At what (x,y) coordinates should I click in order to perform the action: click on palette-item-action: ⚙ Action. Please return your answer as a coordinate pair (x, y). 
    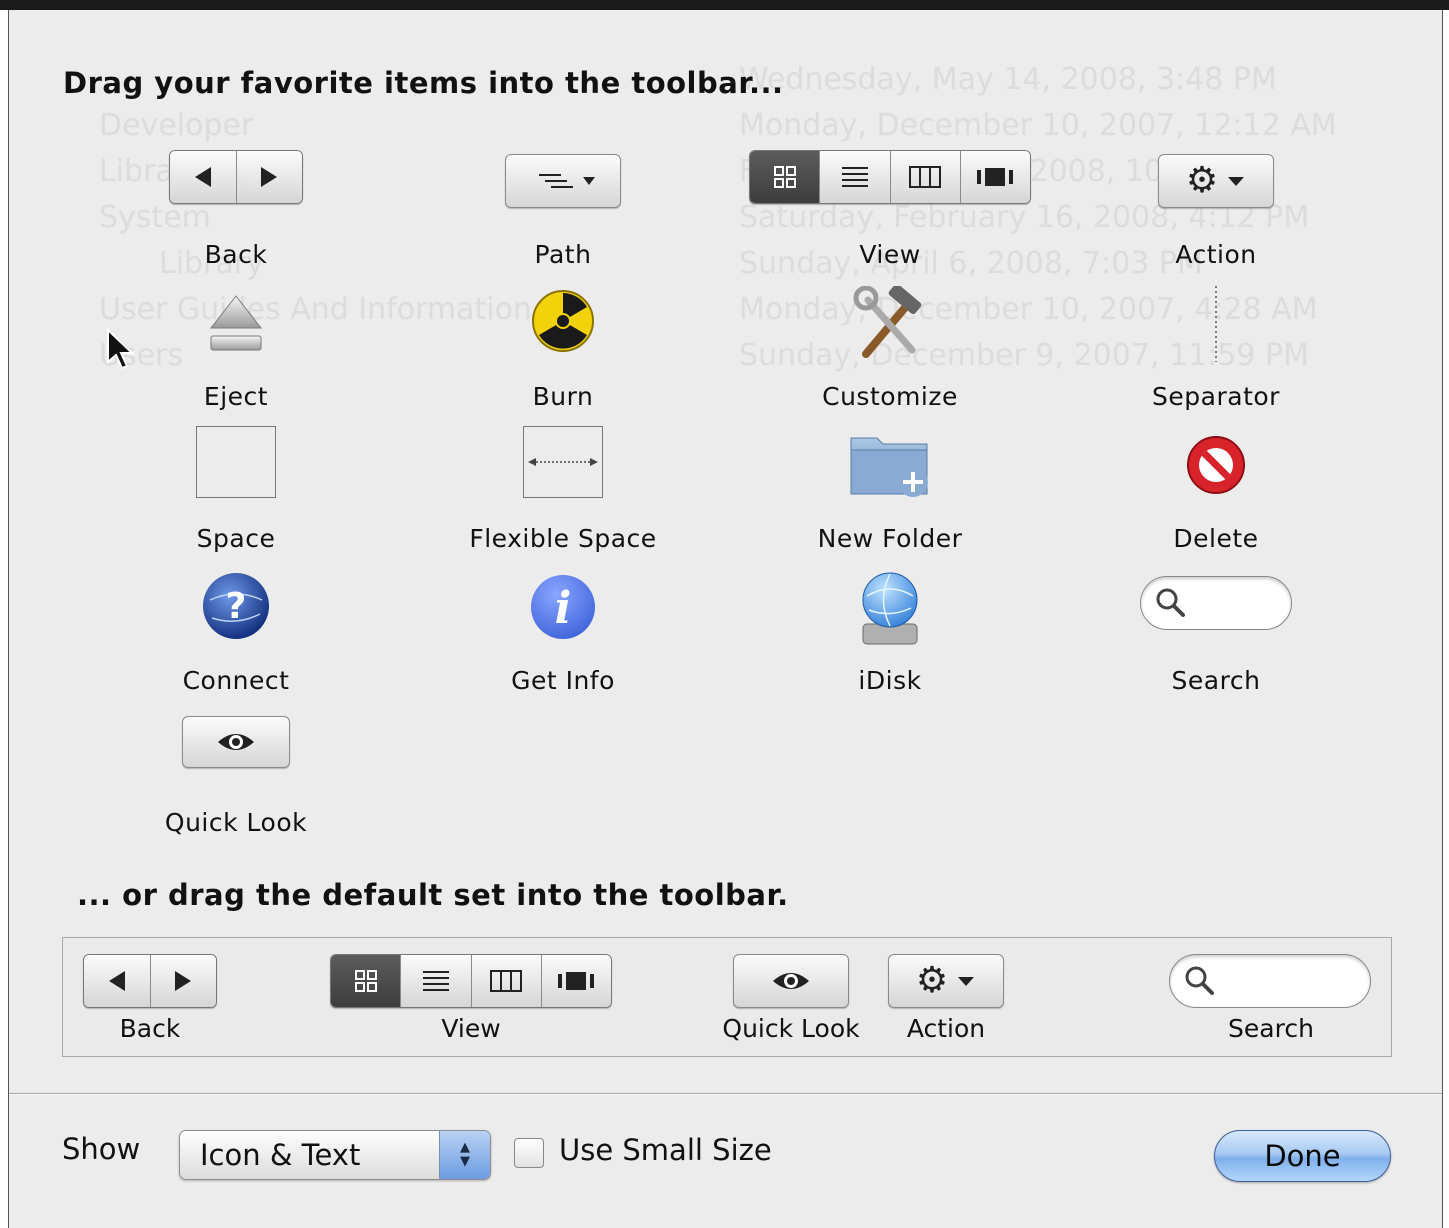
    Looking at the image, I should click on (1216, 205).